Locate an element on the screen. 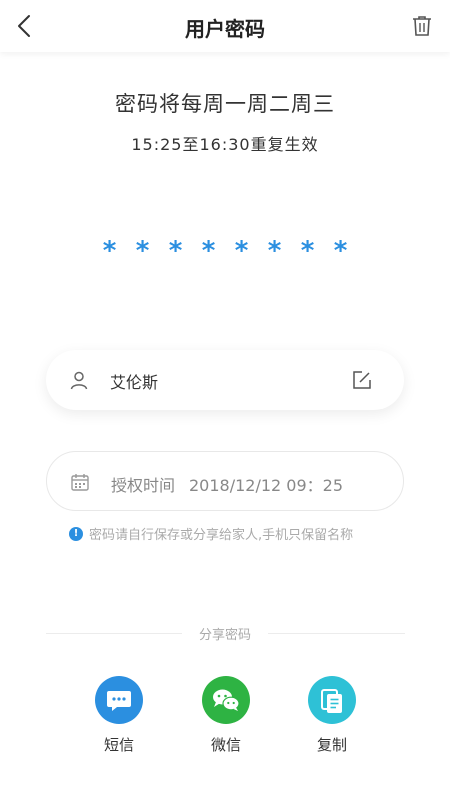 The width and height of the screenshot is (450, 800). user-name: 艾伦斯 is located at coordinates (134, 382).